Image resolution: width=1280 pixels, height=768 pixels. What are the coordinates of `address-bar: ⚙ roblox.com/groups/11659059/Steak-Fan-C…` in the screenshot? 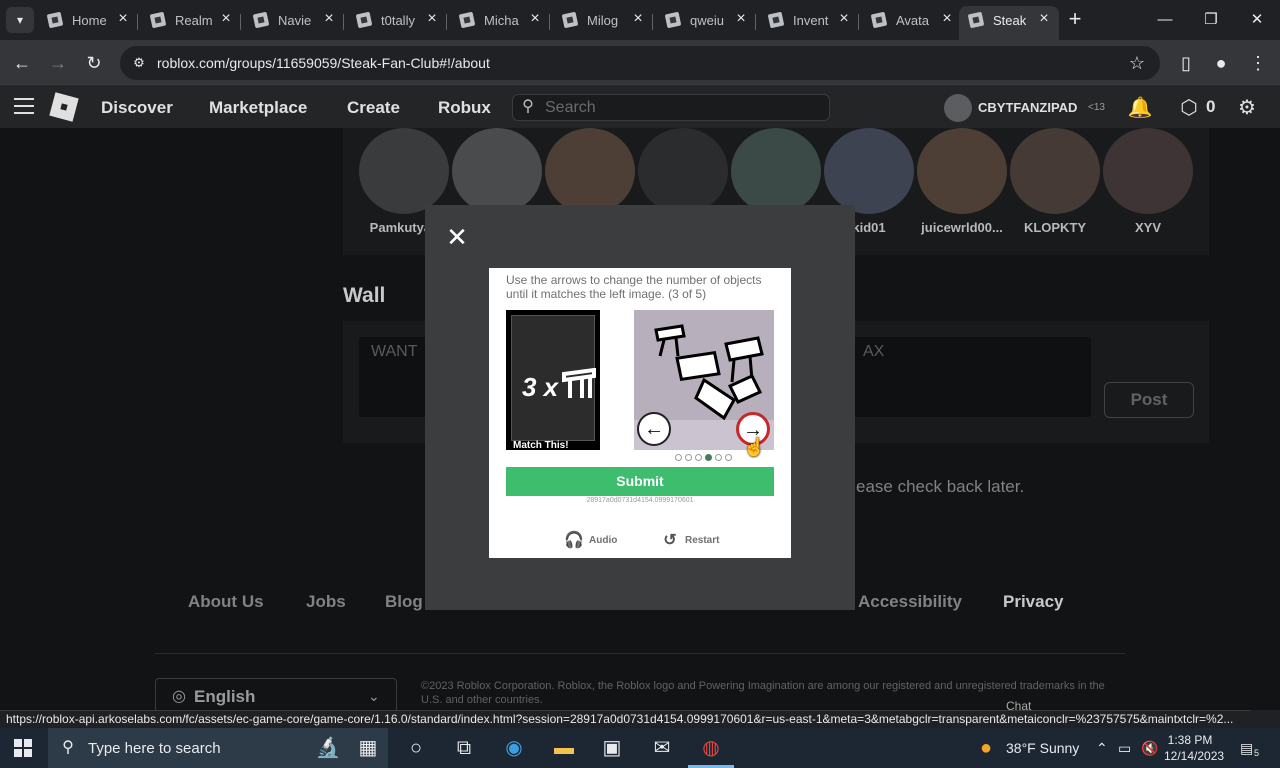 It's located at (640, 63).